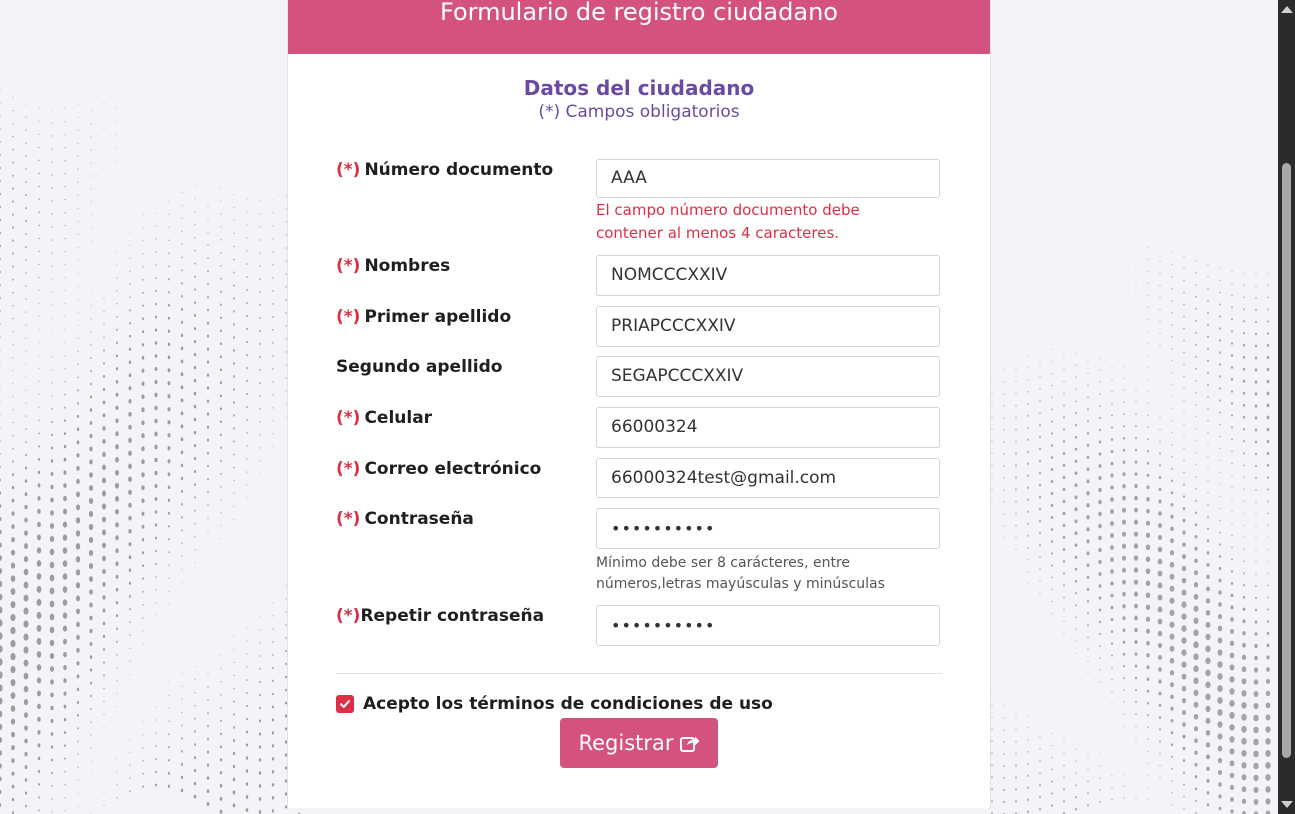 Image resolution: width=1295 pixels, height=814 pixels. I want to click on nombres-input: NOMCCCXXIV, so click(768, 275).